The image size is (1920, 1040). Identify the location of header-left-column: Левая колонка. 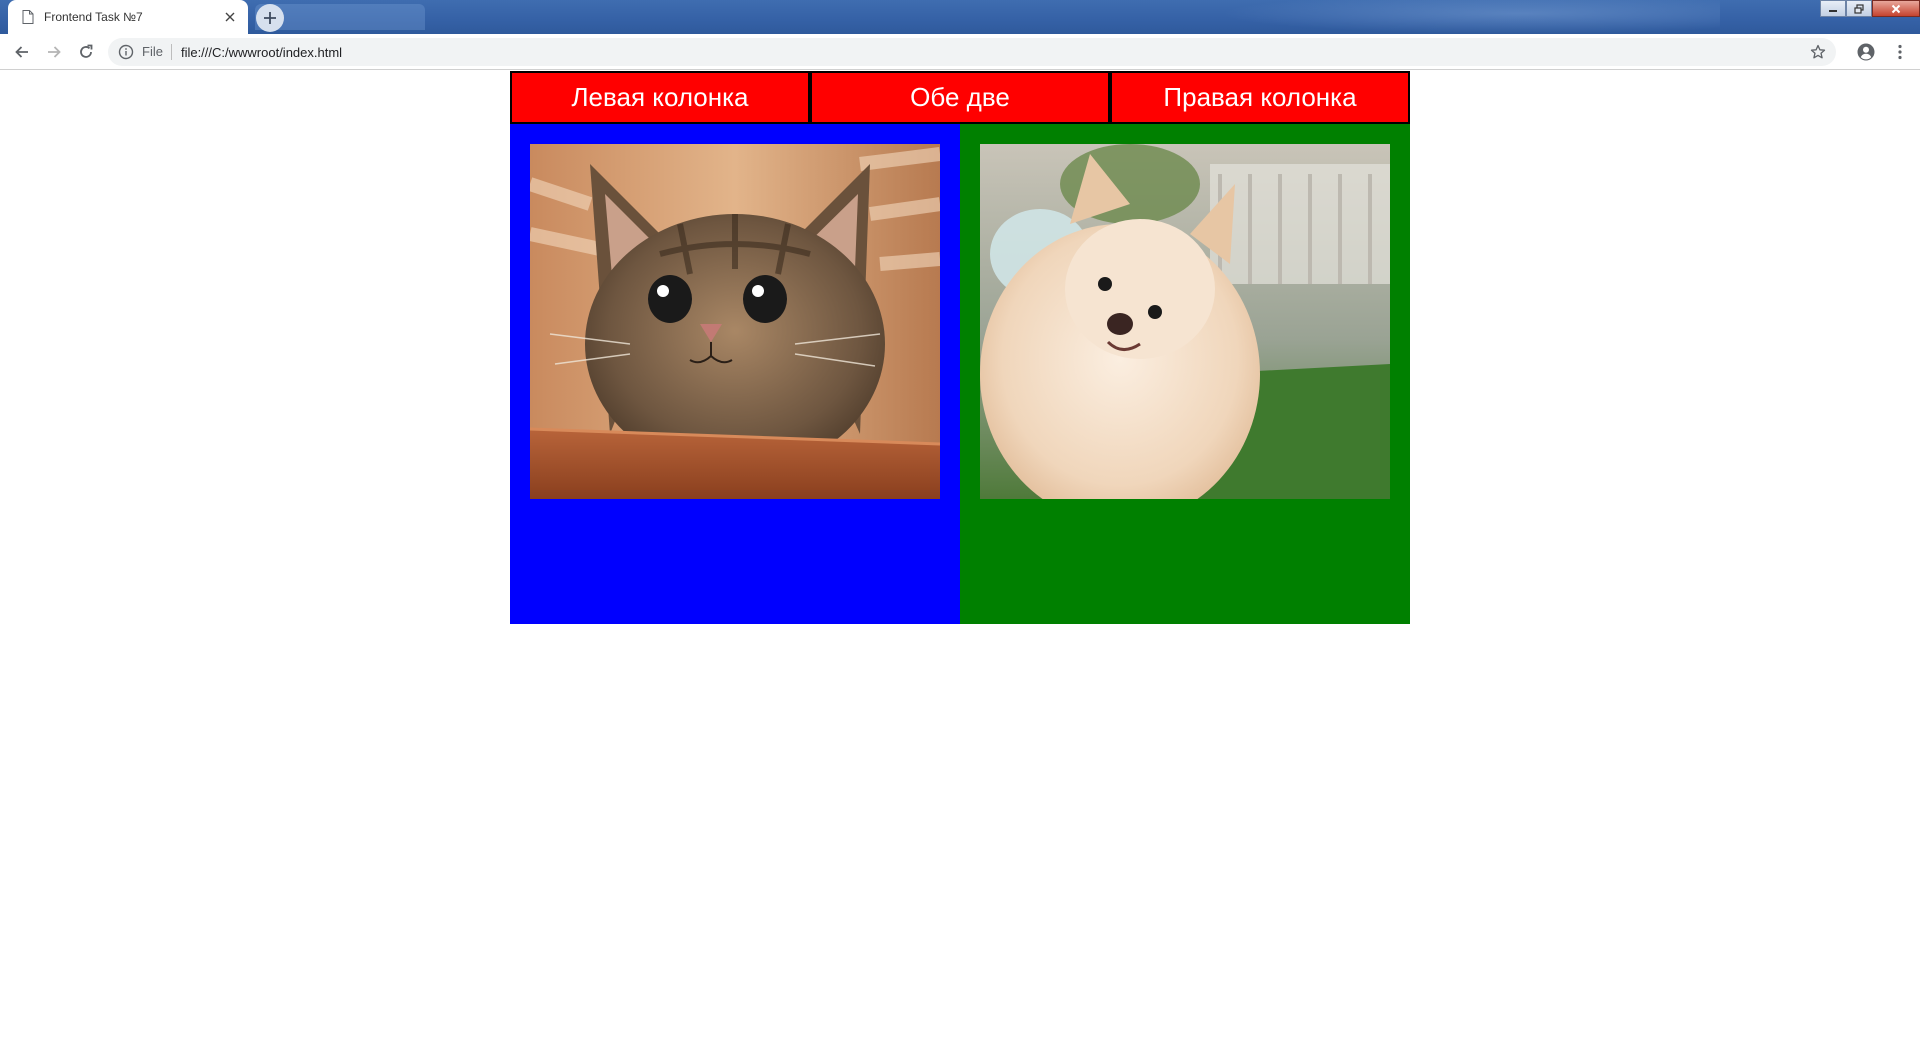
(660, 97).